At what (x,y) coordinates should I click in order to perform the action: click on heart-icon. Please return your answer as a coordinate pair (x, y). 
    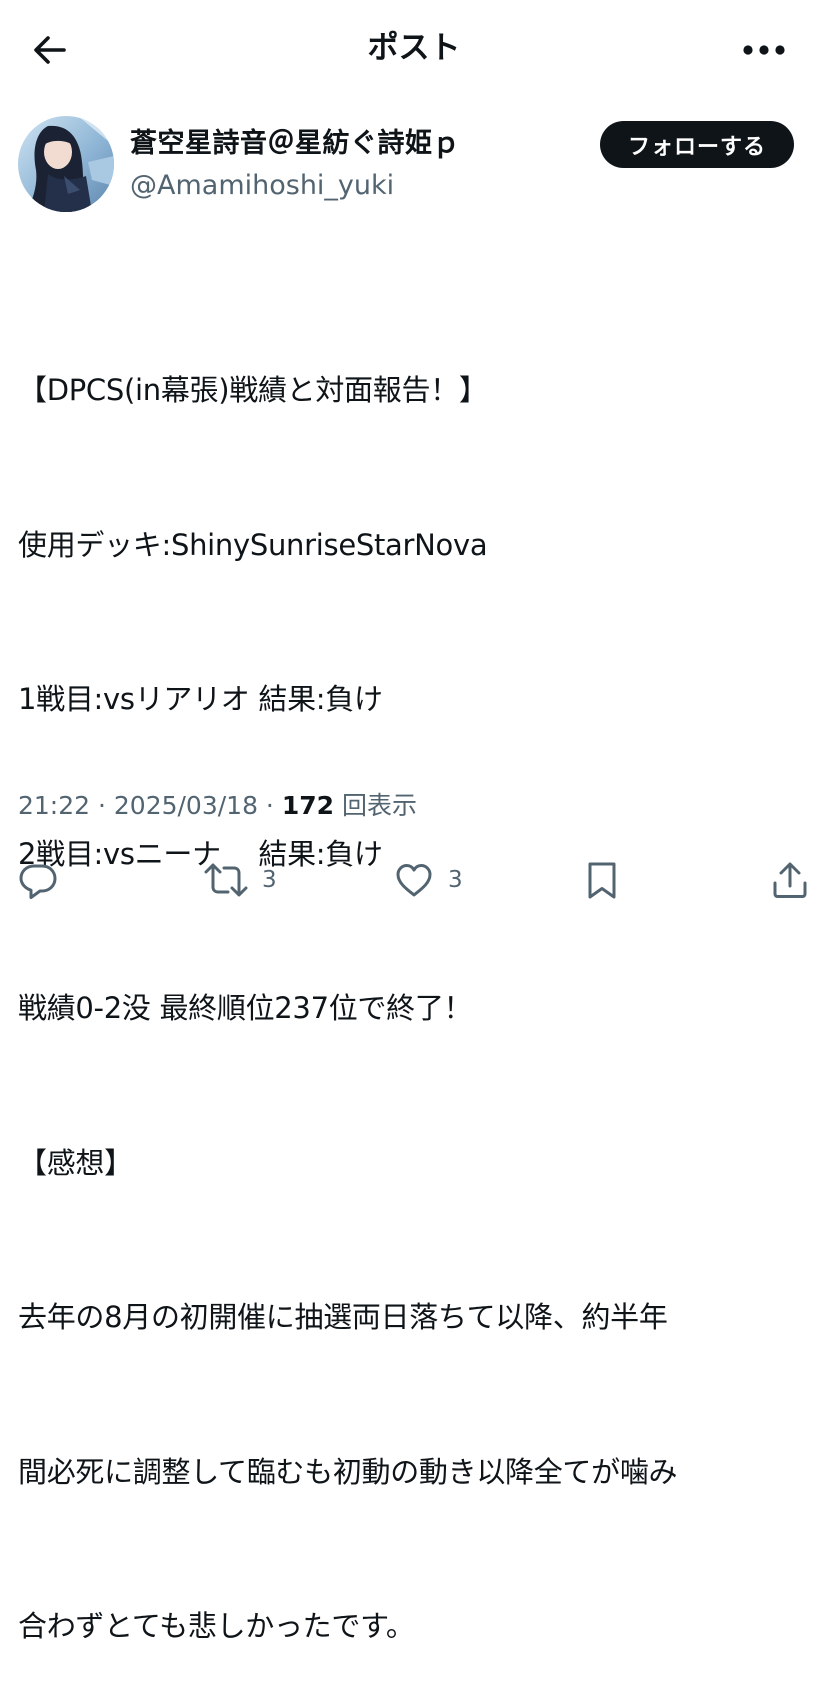
    Looking at the image, I should click on (414, 880).